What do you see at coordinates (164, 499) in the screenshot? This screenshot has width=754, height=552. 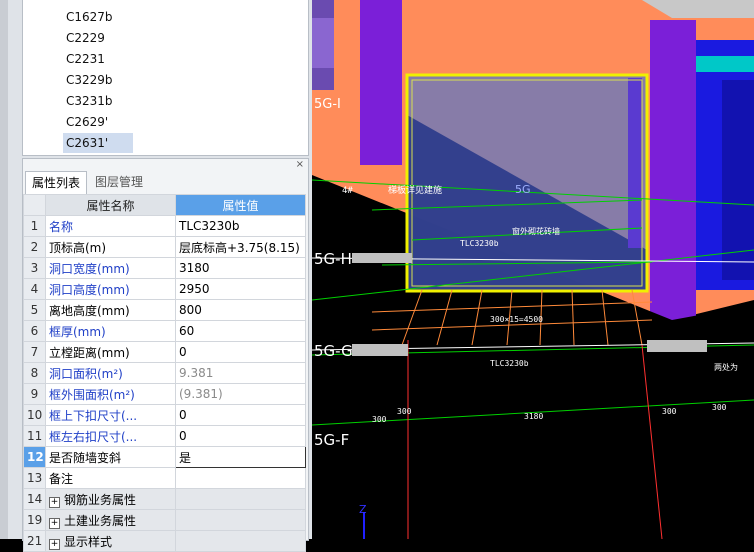 I see `table-row-group: 14 + 钢筋业务属性` at bounding box center [164, 499].